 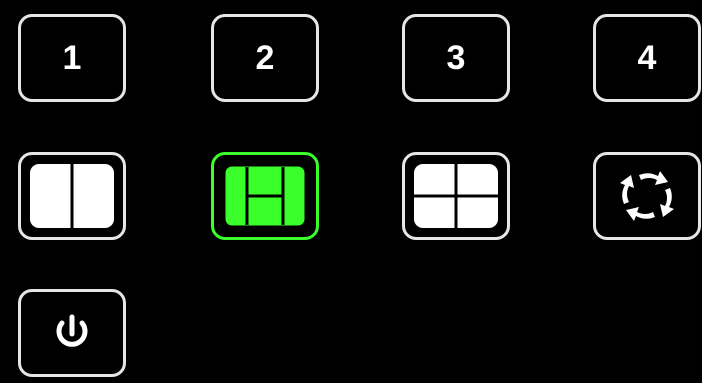 I want to click on refresh-cycle-icon, so click(x=647, y=196).